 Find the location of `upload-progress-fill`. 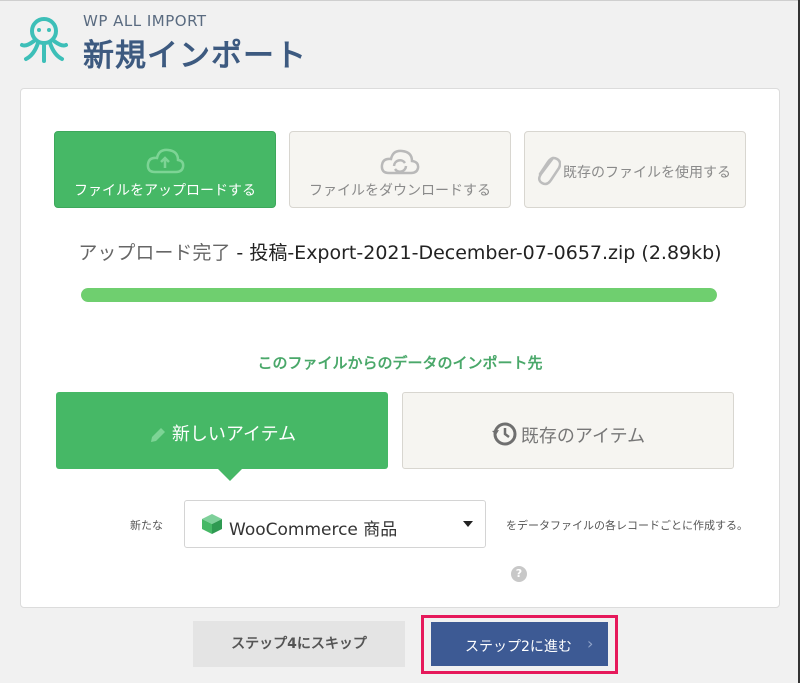

upload-progress-fill is located at coordinates (399, 295).